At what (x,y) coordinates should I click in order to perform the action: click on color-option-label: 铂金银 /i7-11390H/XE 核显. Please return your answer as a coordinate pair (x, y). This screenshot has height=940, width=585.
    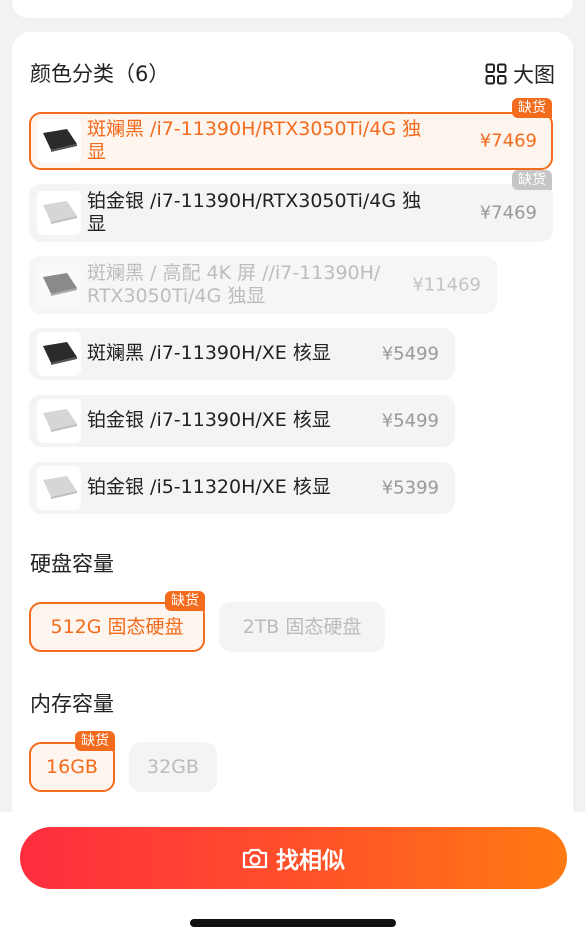
    Looking at the image, I should click on (209, 420).